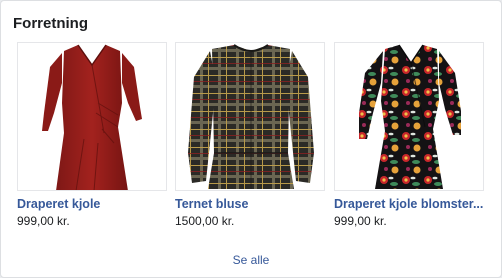  I want to click on product-name: Draperet kjole, so click(92, 204).